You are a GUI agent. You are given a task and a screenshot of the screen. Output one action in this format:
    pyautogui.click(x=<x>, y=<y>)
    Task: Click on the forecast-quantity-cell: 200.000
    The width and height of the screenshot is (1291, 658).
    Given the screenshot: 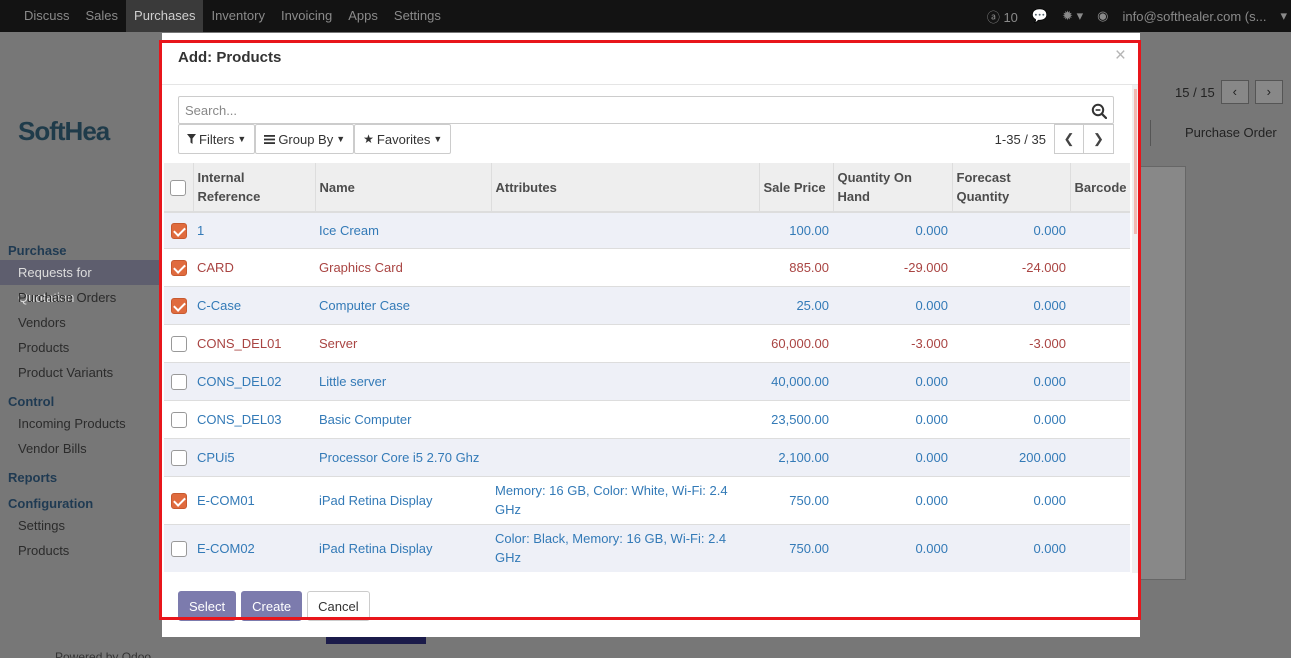 What is the action you would take?
    pyautogui.click(x=1011, y=456)
    